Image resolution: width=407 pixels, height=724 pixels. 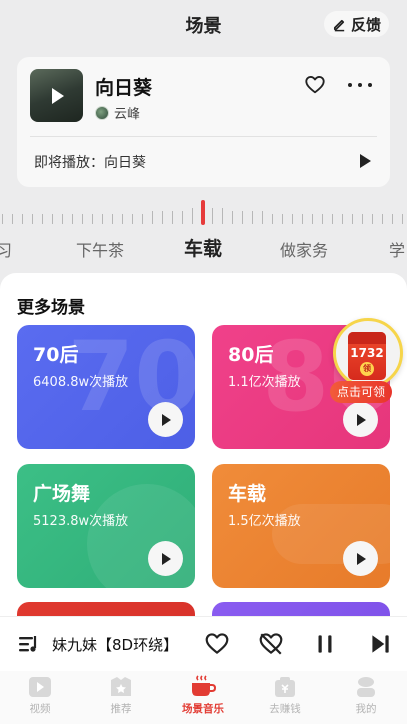 I want to click on card-subtitle: 1.1亿次播放, so click(x=264, y=382).